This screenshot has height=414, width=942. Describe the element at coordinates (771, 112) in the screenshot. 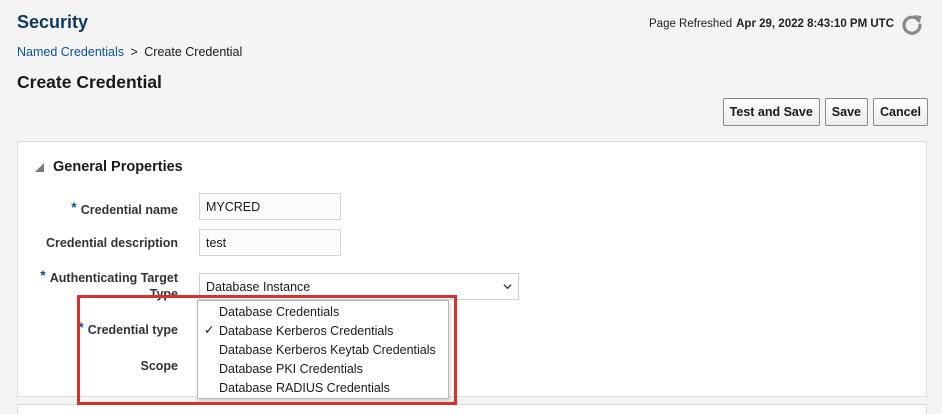

I see `test-and-save-button: Test and Save` at that location.